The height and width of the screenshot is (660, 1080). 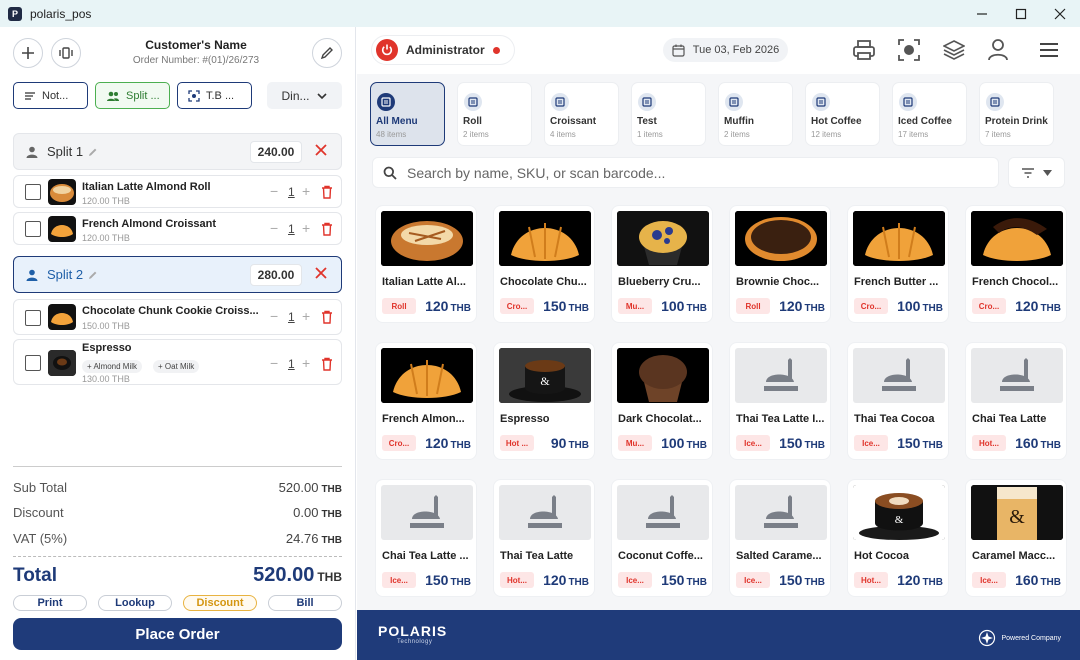 What do you see at coordinates (544, 401) in the screenshot?
I see `product-card: & Espresso Hot ... 90 THB` at bounding box center [544, 401].